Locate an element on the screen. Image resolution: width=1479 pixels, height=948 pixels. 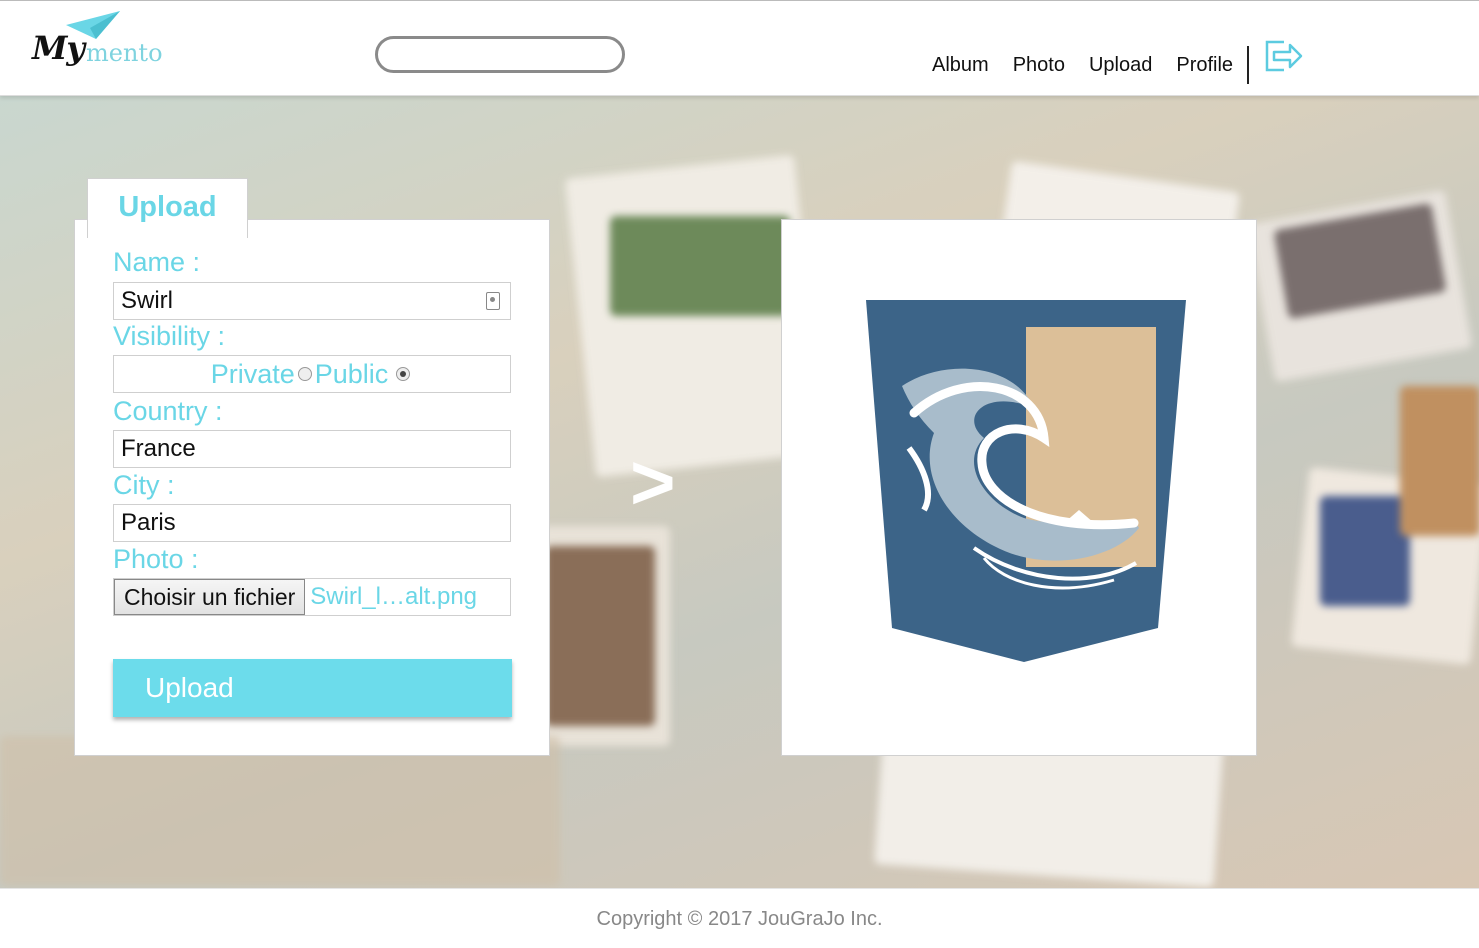
tab-upload: Upload is located at coordinates (167, 208).